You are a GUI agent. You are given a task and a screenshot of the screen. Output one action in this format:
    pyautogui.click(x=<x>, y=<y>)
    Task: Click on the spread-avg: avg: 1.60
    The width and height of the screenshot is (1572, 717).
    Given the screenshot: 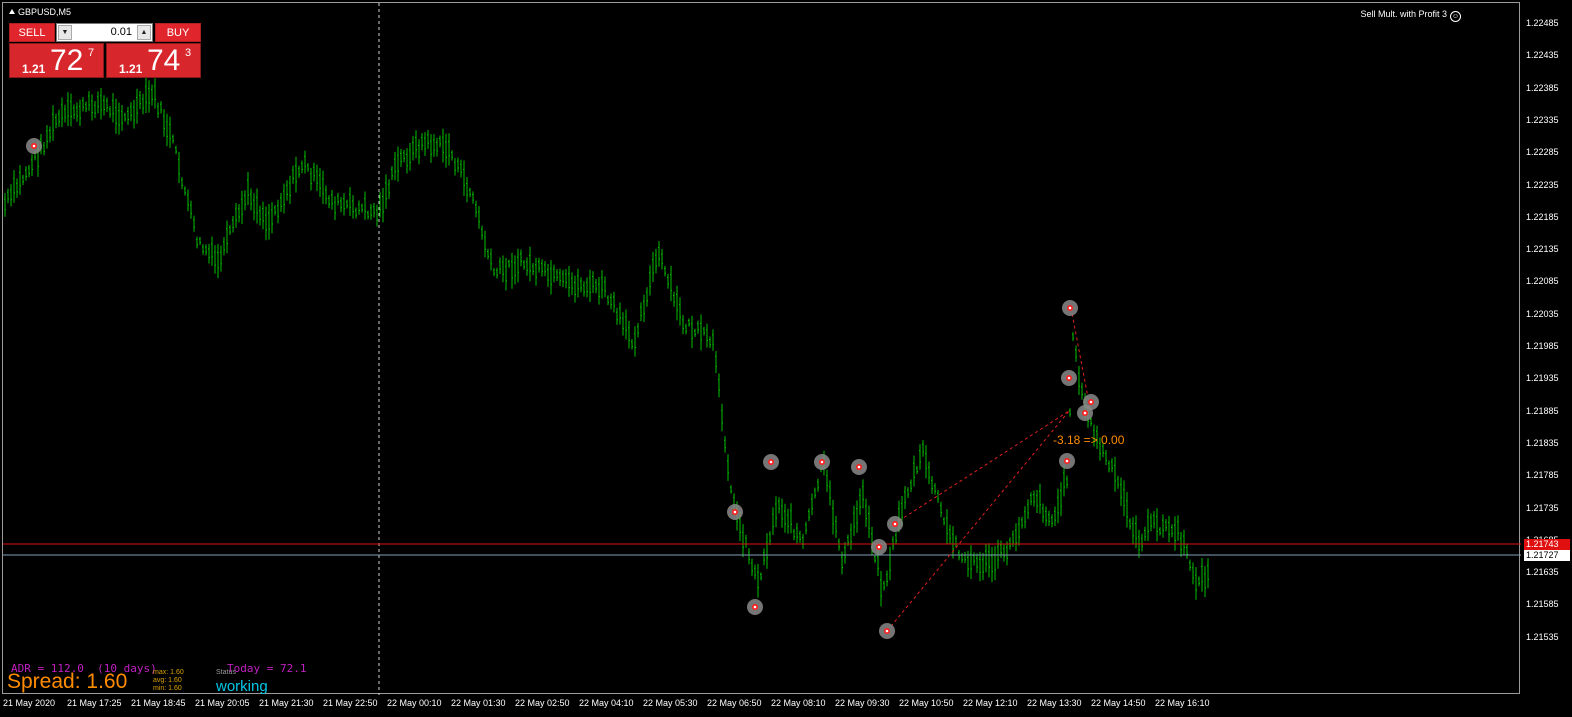 What is the action you would take?
    pyautogui.click(x=167, y=680)
    